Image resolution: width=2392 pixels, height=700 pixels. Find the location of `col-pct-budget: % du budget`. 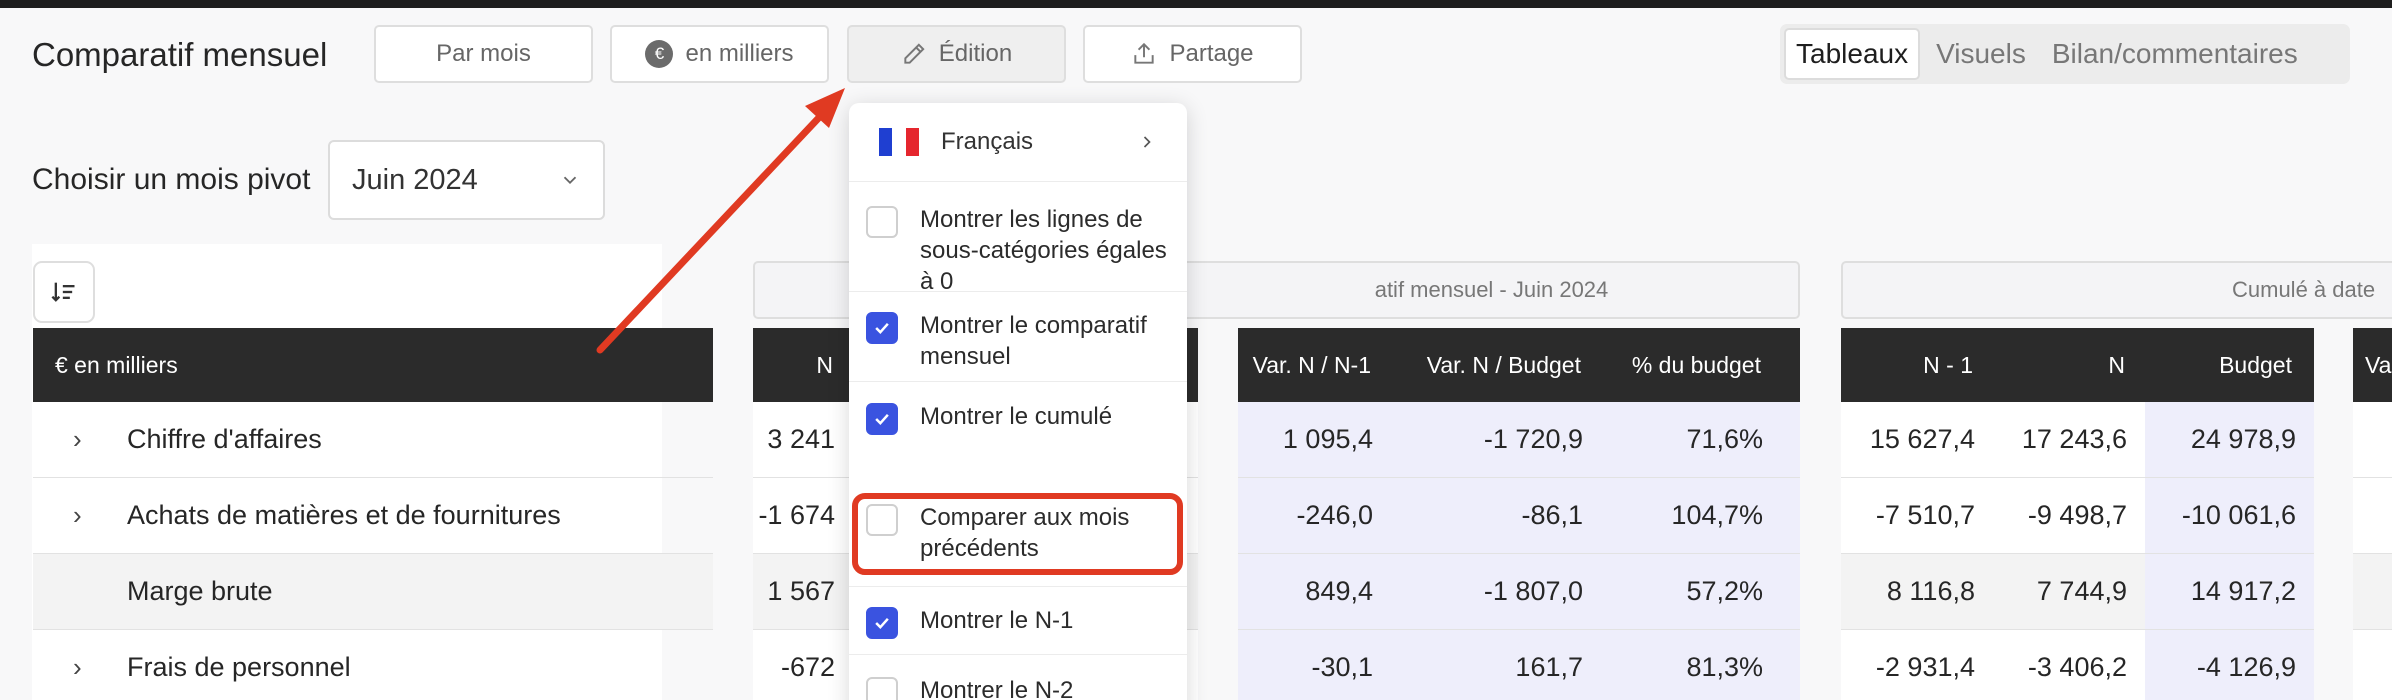

col-pct-budget: % du budget is located at coordinates (1696, 364).